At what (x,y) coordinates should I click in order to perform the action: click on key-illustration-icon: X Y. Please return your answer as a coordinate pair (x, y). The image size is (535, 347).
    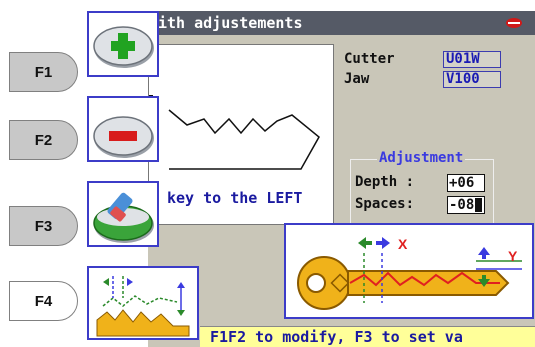
    Looking at the image, I should click on (409, 273).